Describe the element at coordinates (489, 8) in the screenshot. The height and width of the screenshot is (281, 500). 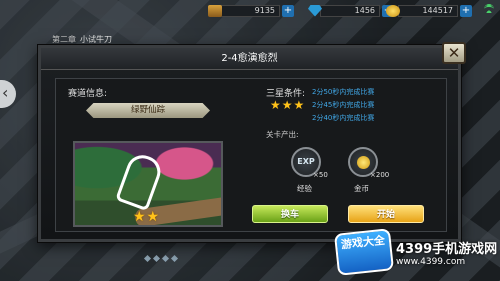
I see `wifi-icon` at that location.